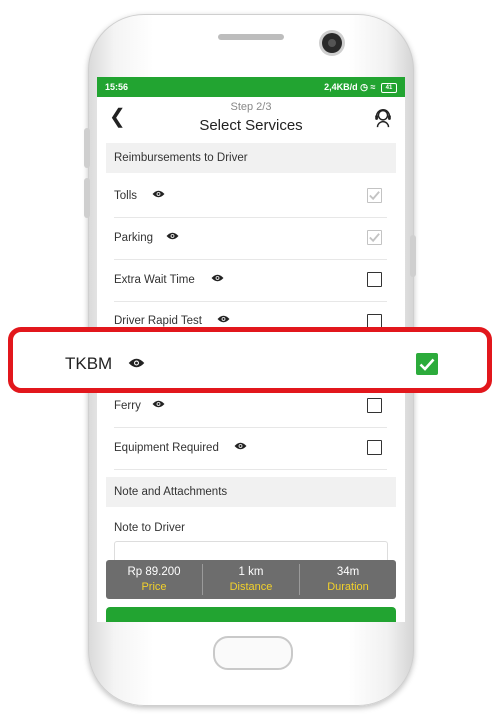  Describe the element at coordinates (127, 406) in the screenshot. I see `service-label: Ferry` at that location.